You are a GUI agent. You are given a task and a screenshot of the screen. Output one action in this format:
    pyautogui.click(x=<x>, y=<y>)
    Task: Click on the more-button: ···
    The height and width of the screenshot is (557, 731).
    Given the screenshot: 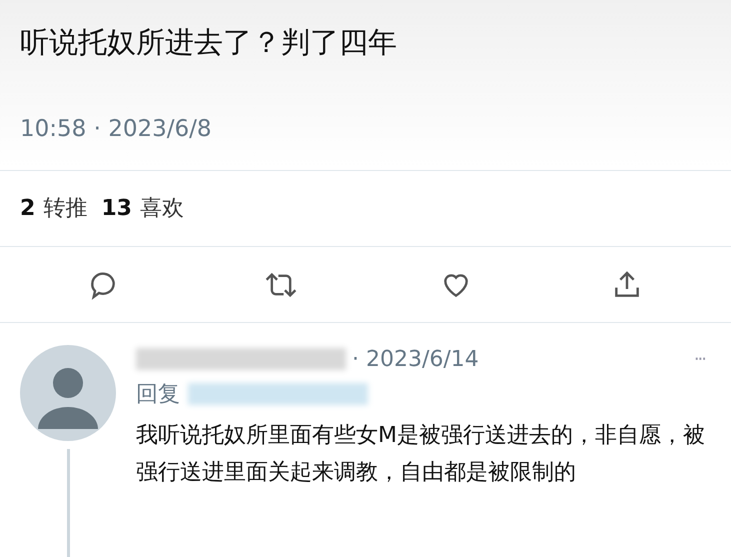 What is the action you would take?
    pyautogui.click(x=699, y=359)
    